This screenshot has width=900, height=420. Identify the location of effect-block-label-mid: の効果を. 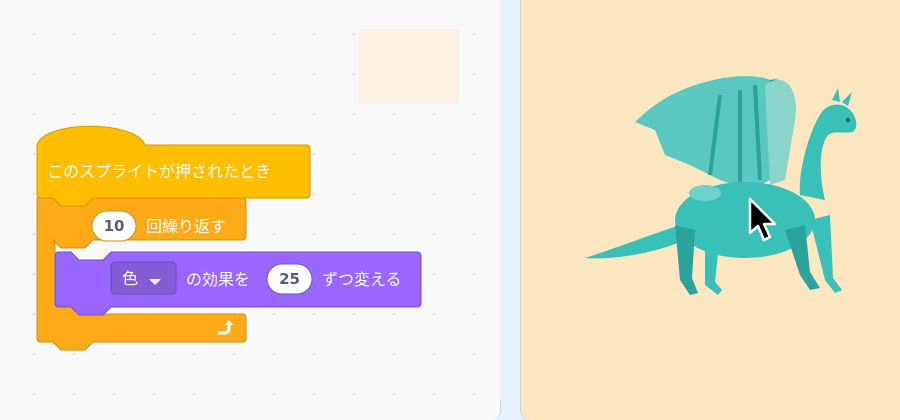
(218, 279).